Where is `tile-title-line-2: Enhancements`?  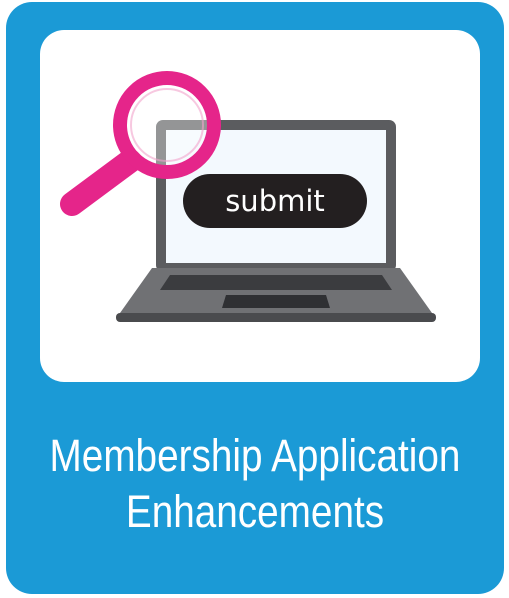 tile-title-line-2: Enhancements is located at coordinates (255, 511).